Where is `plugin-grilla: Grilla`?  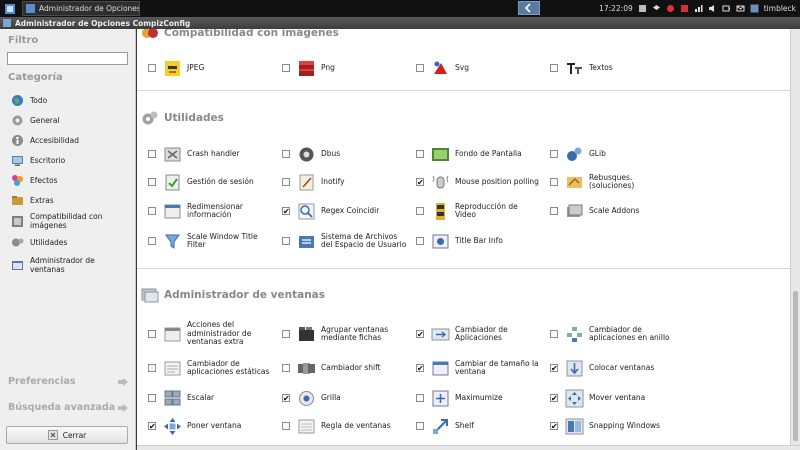 plugin-grilla: Grilla is located at coordinates (344, 398).